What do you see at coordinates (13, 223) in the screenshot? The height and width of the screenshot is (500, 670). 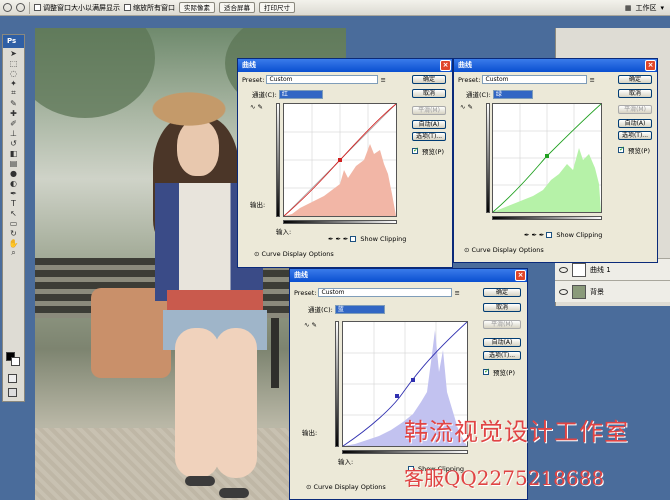 I see `shape-tool-icon: ▭` at bounding box center [13, 223].